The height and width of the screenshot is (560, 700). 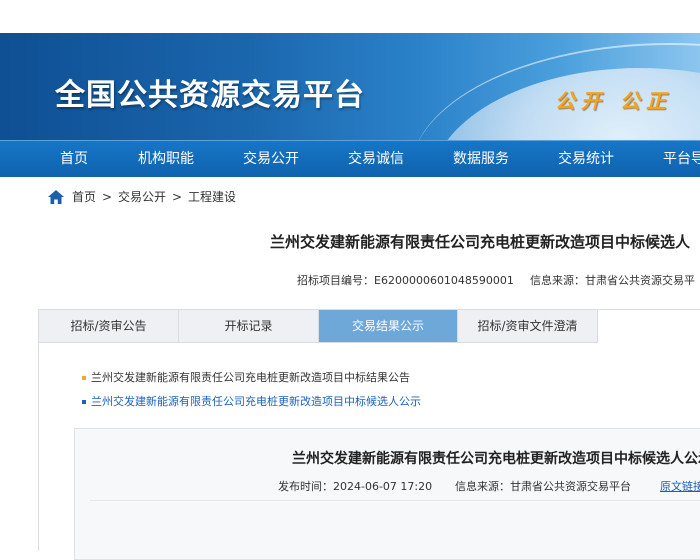 What do you see at coordinates (212, 197) in the screenshot?
I see `breadcrumb-engineering: 工程建设` at bounding box center [212, 197].